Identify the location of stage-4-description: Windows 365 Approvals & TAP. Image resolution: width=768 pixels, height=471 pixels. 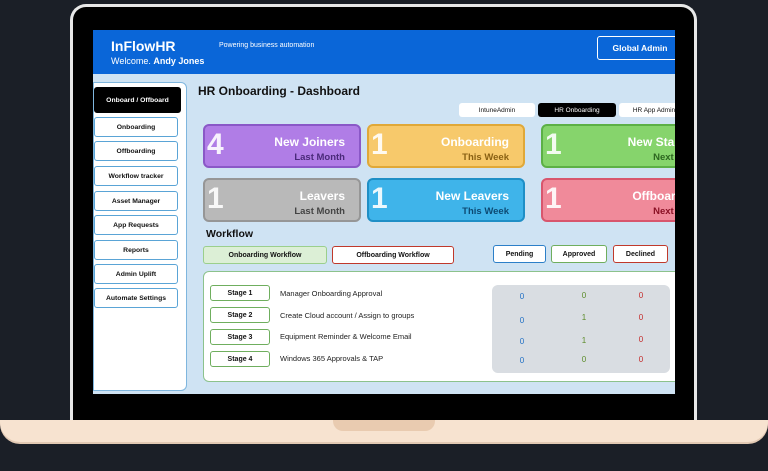
(332, 358).